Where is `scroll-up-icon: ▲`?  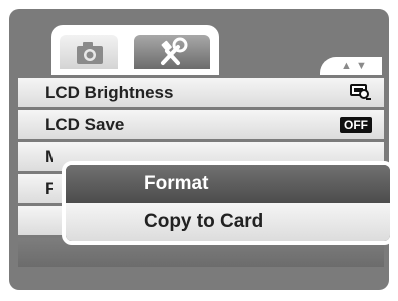
scroll-up-icon: ▲ is located at coordinates (346, 66).